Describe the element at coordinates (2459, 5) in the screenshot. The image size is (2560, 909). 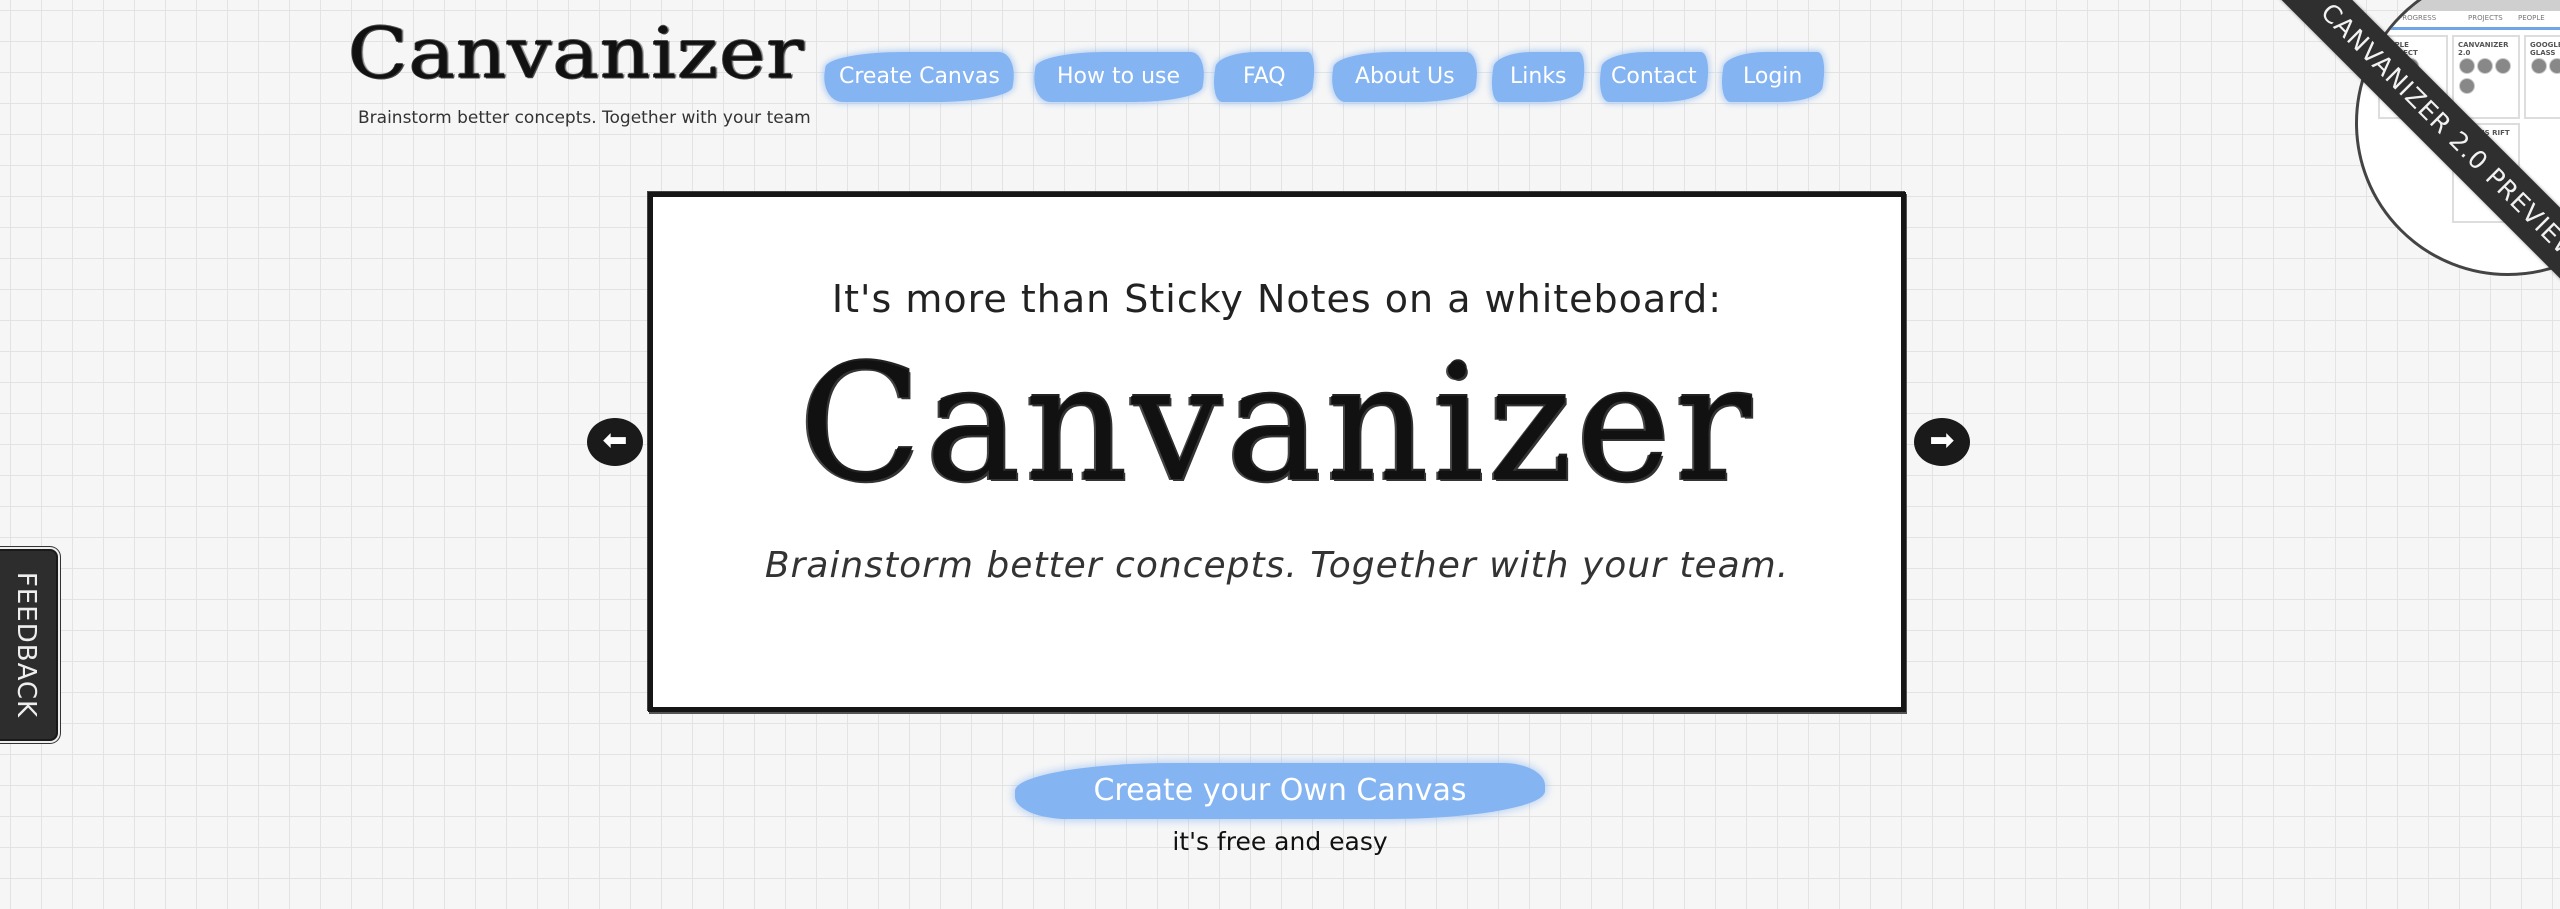
I see `preview-topbar` at that location.